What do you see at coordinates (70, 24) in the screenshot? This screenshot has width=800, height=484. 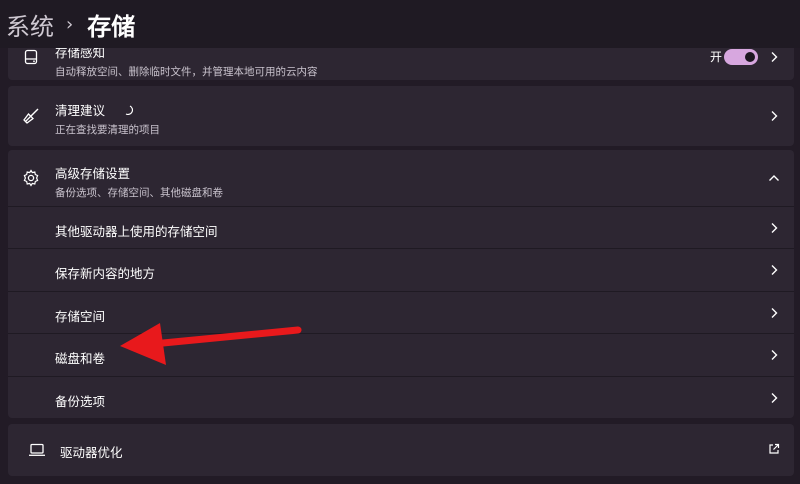 I see `chevron-right-icon: ›` at bounding box center [70, 24].